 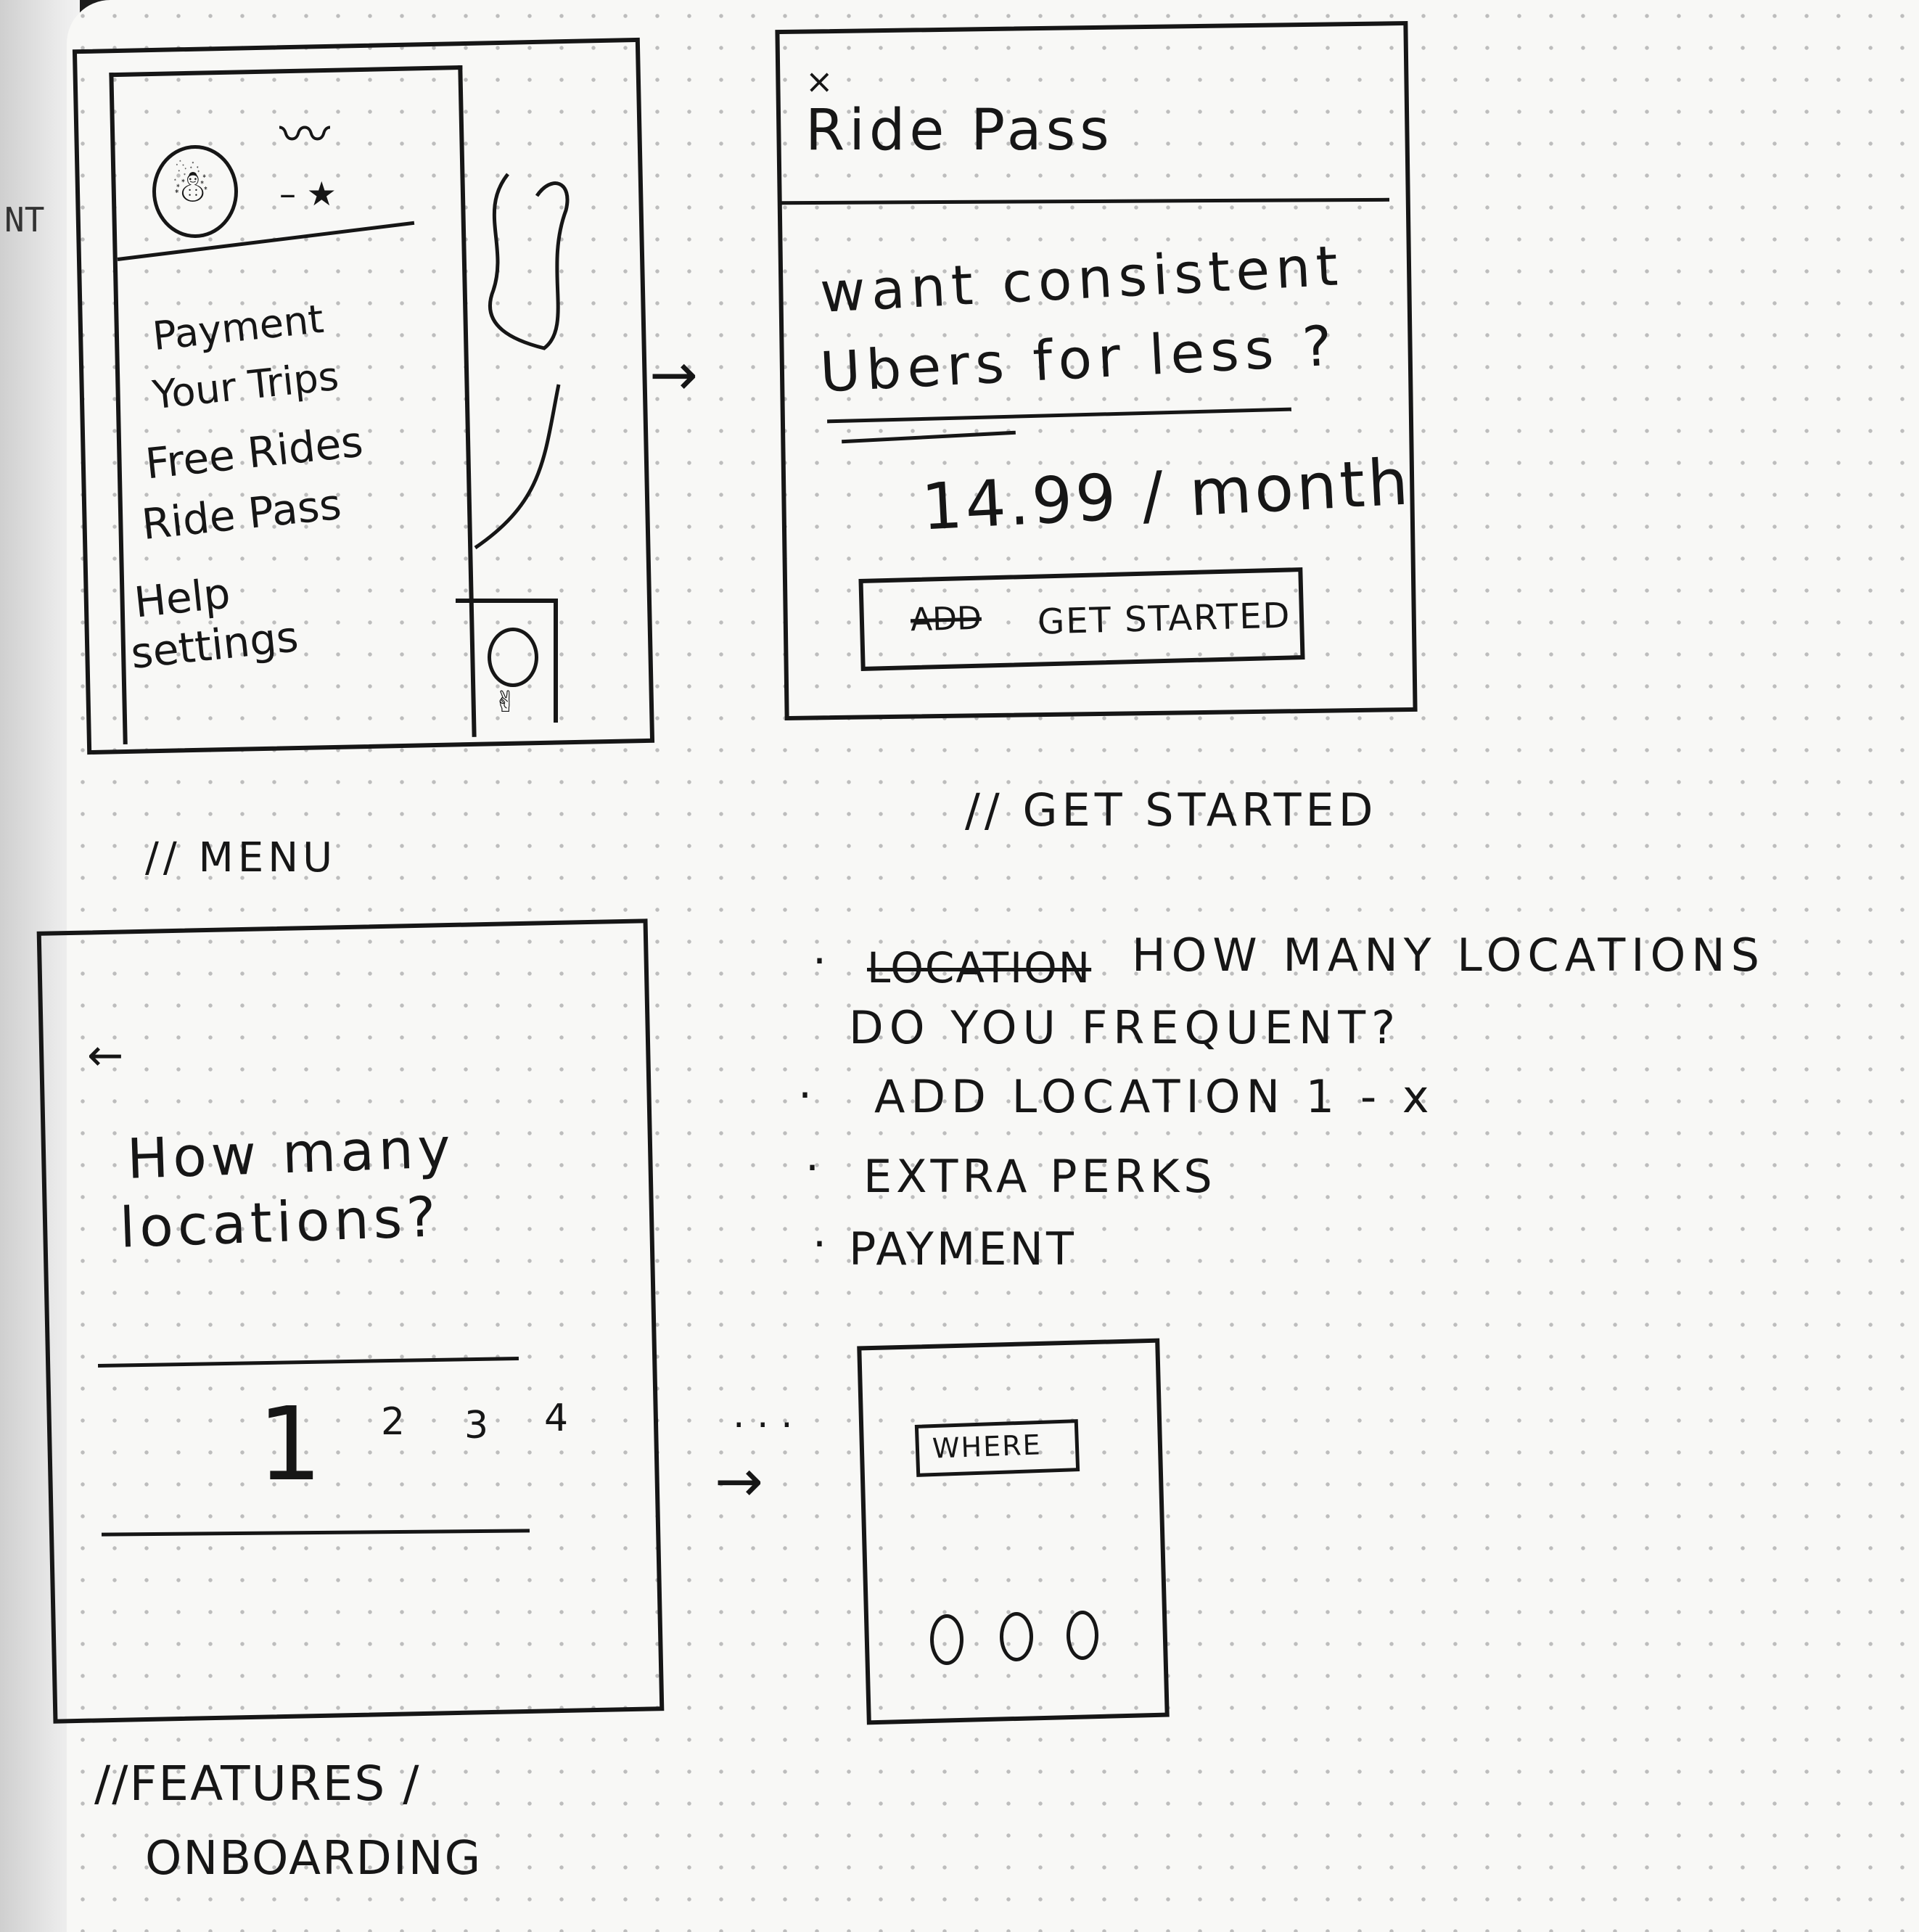 What do you see at coordinates (182, 598) in the screenshot?
I see `menu-item-help: Help` at bounding box center [182, 598].